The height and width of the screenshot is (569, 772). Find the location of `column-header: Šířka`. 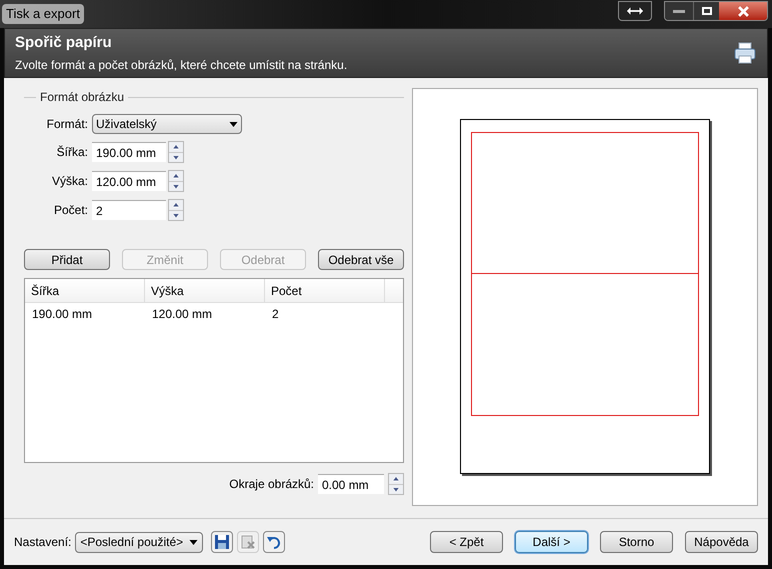

column-header: Šířka is located at coordinates (85, 290).